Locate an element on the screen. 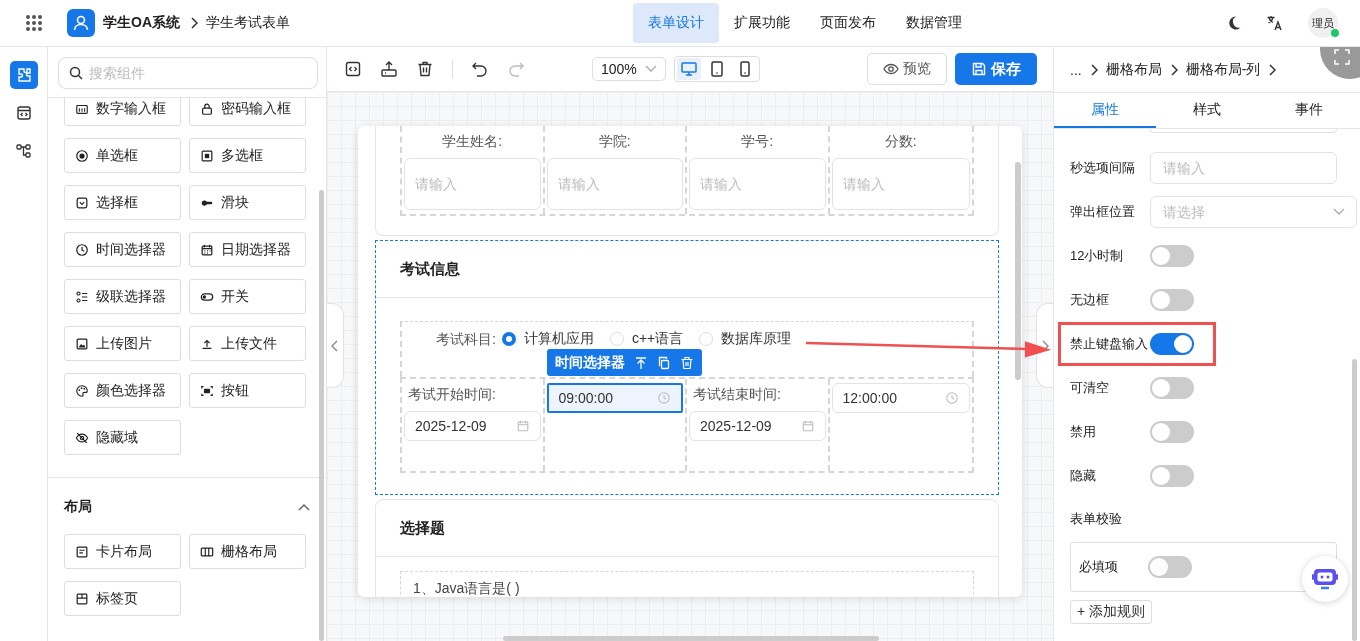 This screenshot has height=641, width=1360. component-item: 密码输入框 is located at coordinates (247, 112).